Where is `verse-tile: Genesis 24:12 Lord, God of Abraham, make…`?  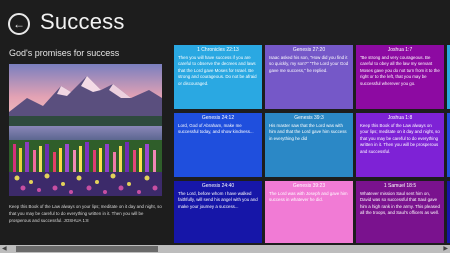 verse-tile: Genesis 24:12 Lord, God of Abraham, make… is located at coordinates (218, 145).